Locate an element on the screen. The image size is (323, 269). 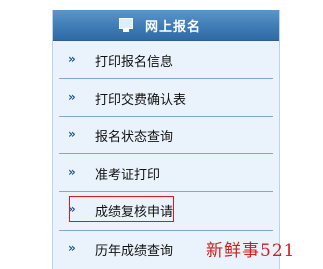
watermark-text: 新鲜事521 is located at coordinates (251, 251).